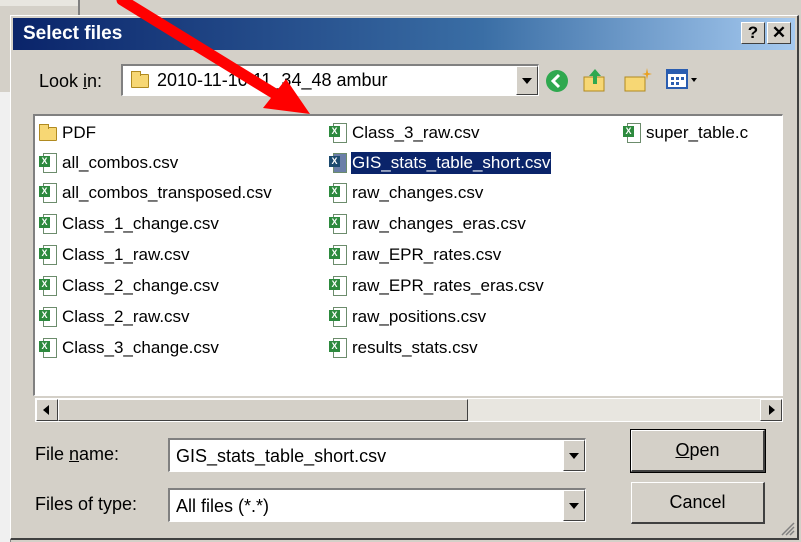  What do you see at coordinates (595, 80) in the screenshot?
I see `up-folder-icon` at bounding box center [595, 80].